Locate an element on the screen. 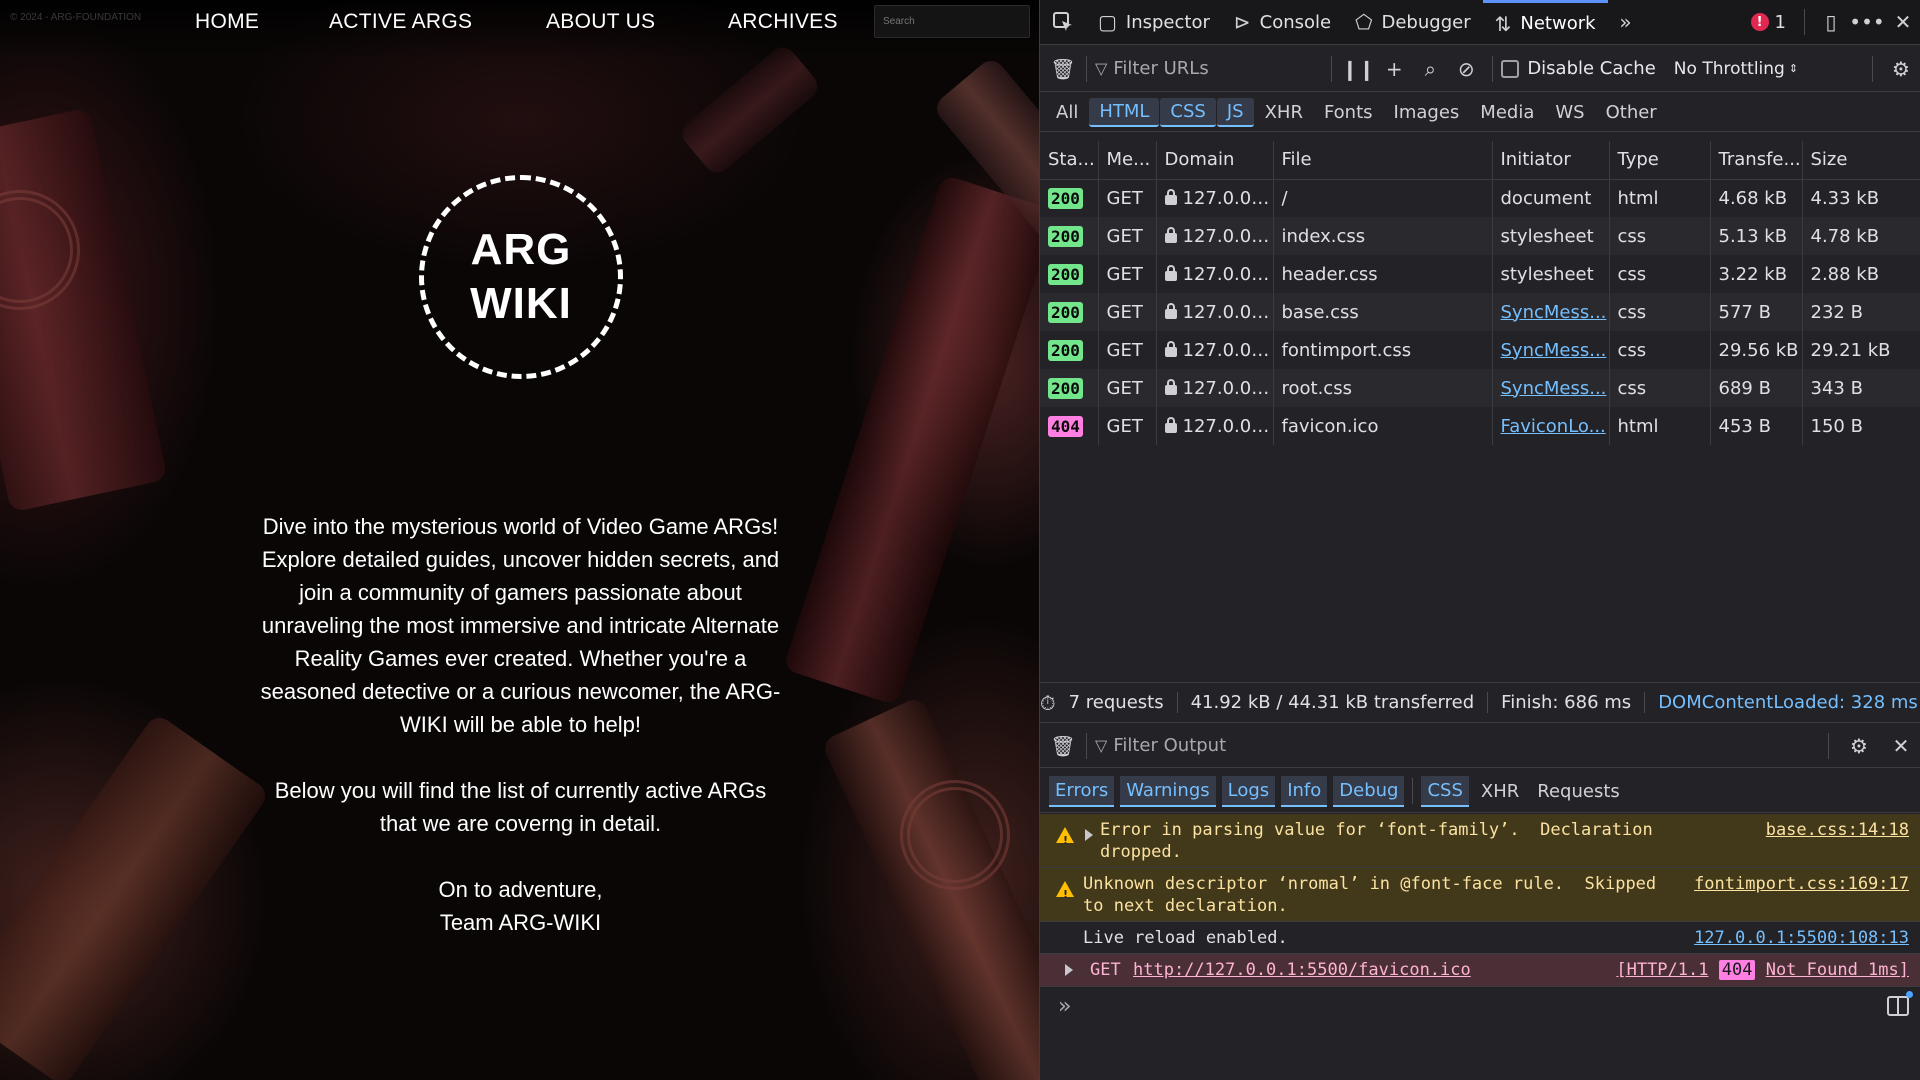 This screenshot has width=1920, height=1080. console-filter-errors: Errors is located at coordinates (1082, 791).